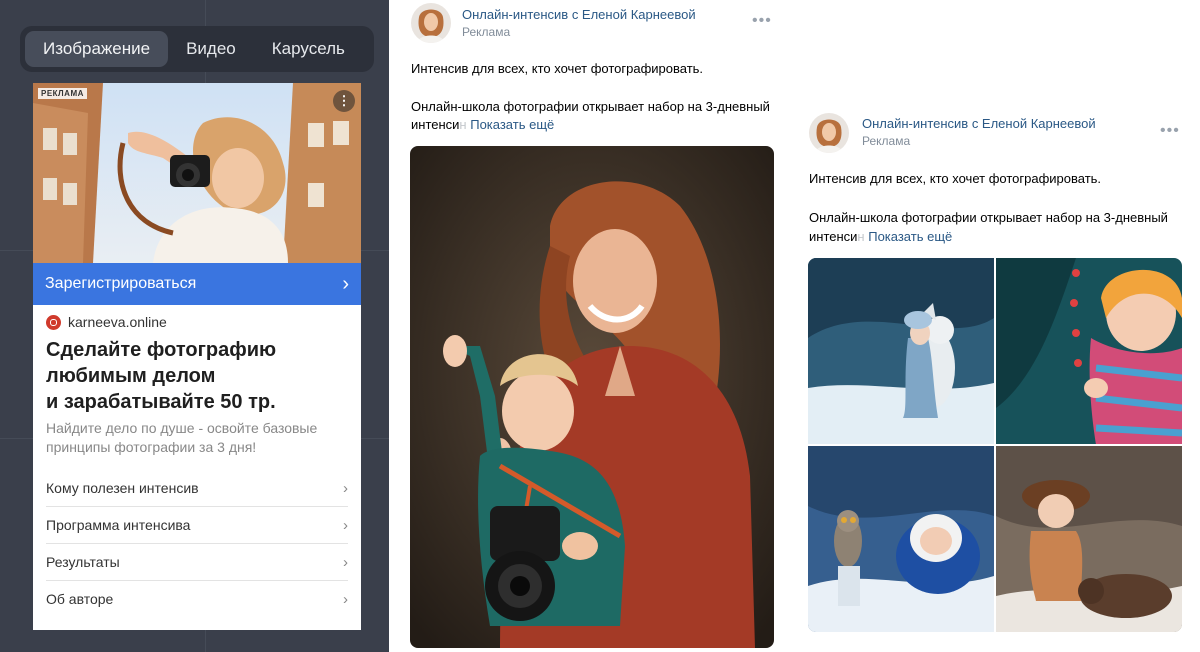 The width and height of the screenshot is (1200, 652). Describe the element at coordinates (197, 562) in the screenshot. I see `sitelink-results: Результаты ›` at that location.